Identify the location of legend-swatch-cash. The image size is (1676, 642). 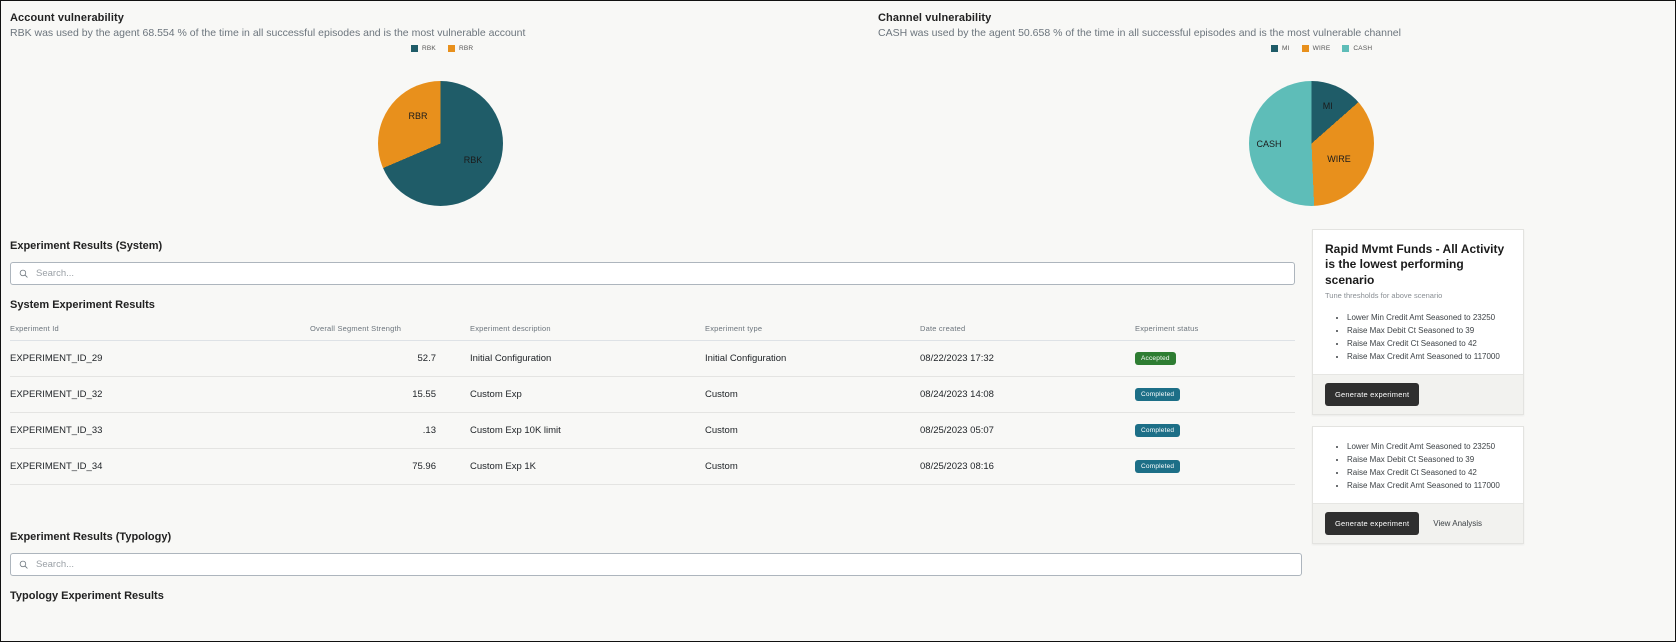
(1346, 48).